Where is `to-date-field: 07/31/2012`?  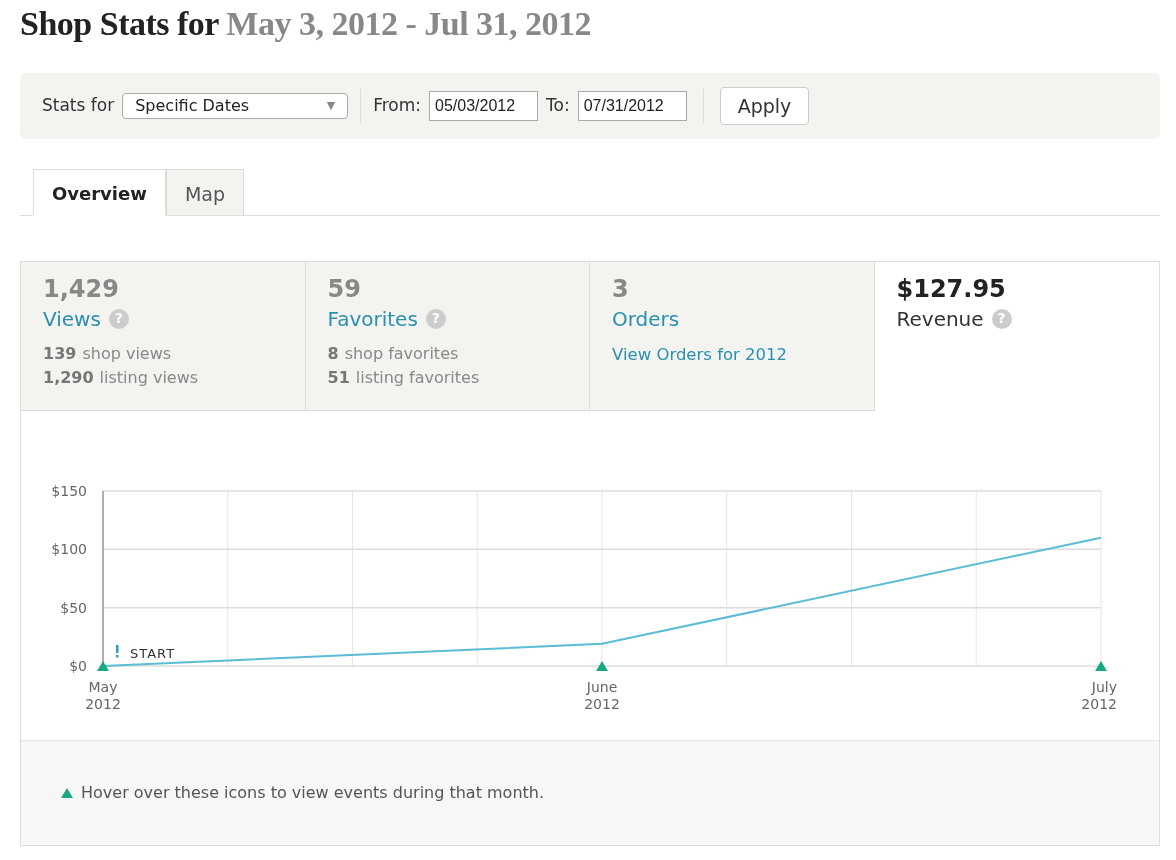 to-date-field: 07/31/2012 is located at coordinates (632, 105).